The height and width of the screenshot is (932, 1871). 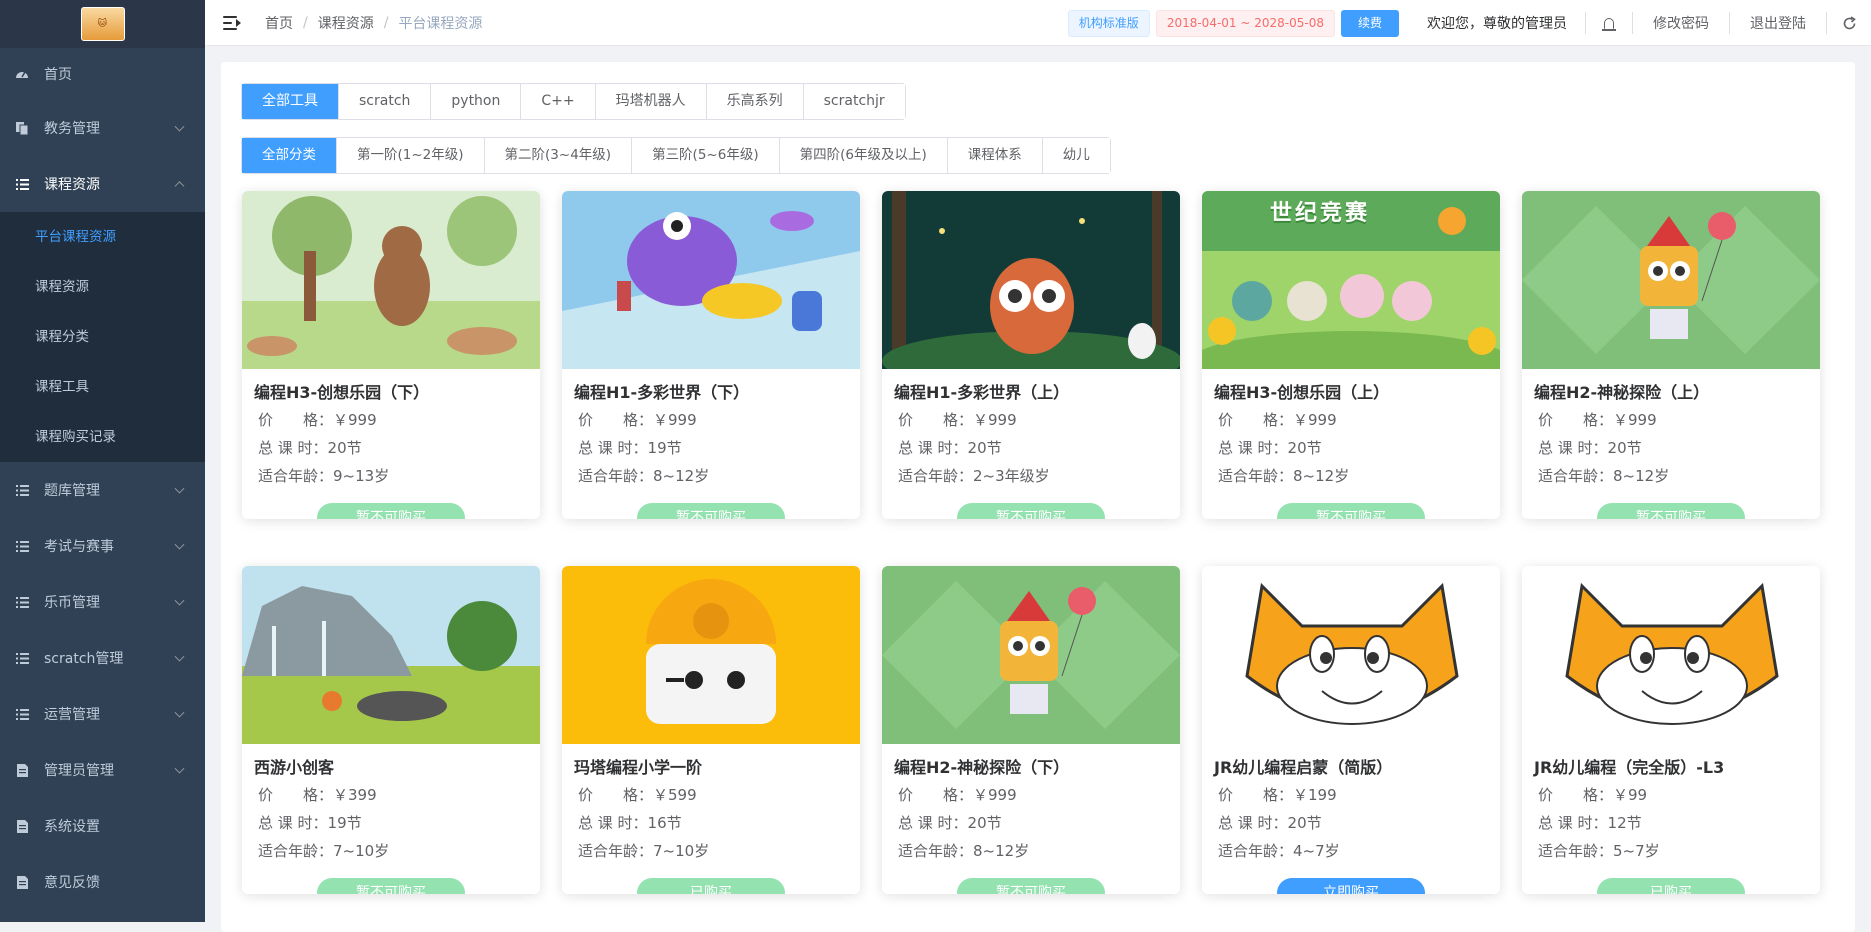 I want to click on bell-icon, so click(x=1609, y=24).